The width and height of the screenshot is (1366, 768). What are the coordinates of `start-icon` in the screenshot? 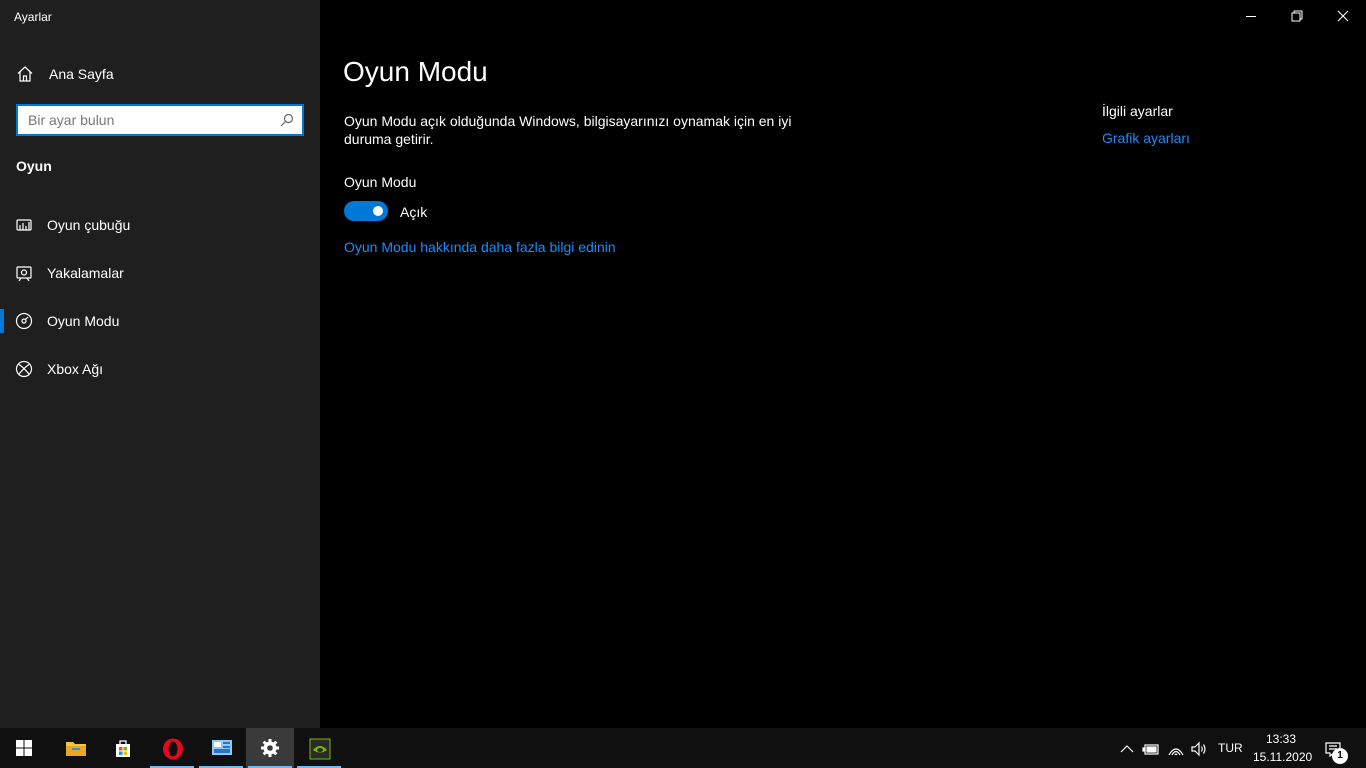 It's located at (24, 748).